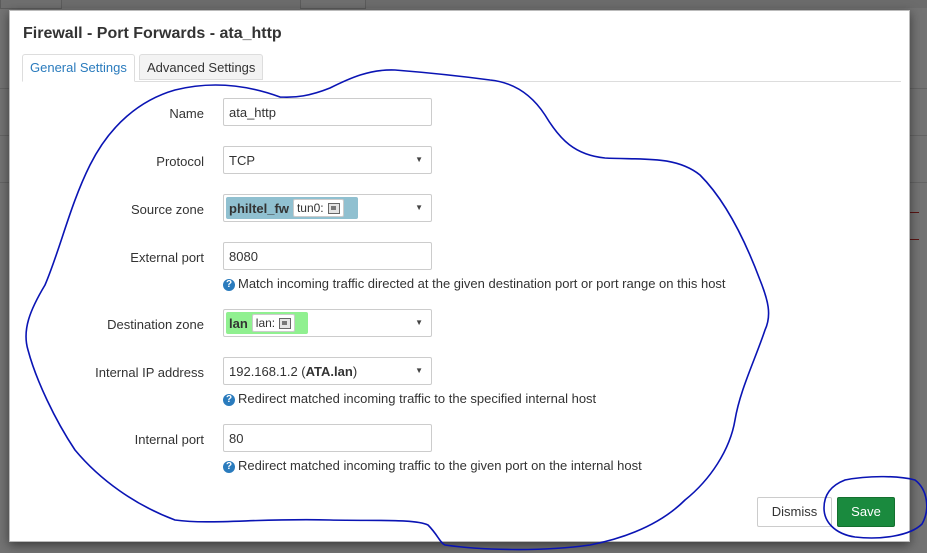 Image resolution: width=927 pixels, height=553 pixels. What do you see at coordinates (866, 512) in the screenshot?
I see `save-button: Save` at bounding box center [866, 512].